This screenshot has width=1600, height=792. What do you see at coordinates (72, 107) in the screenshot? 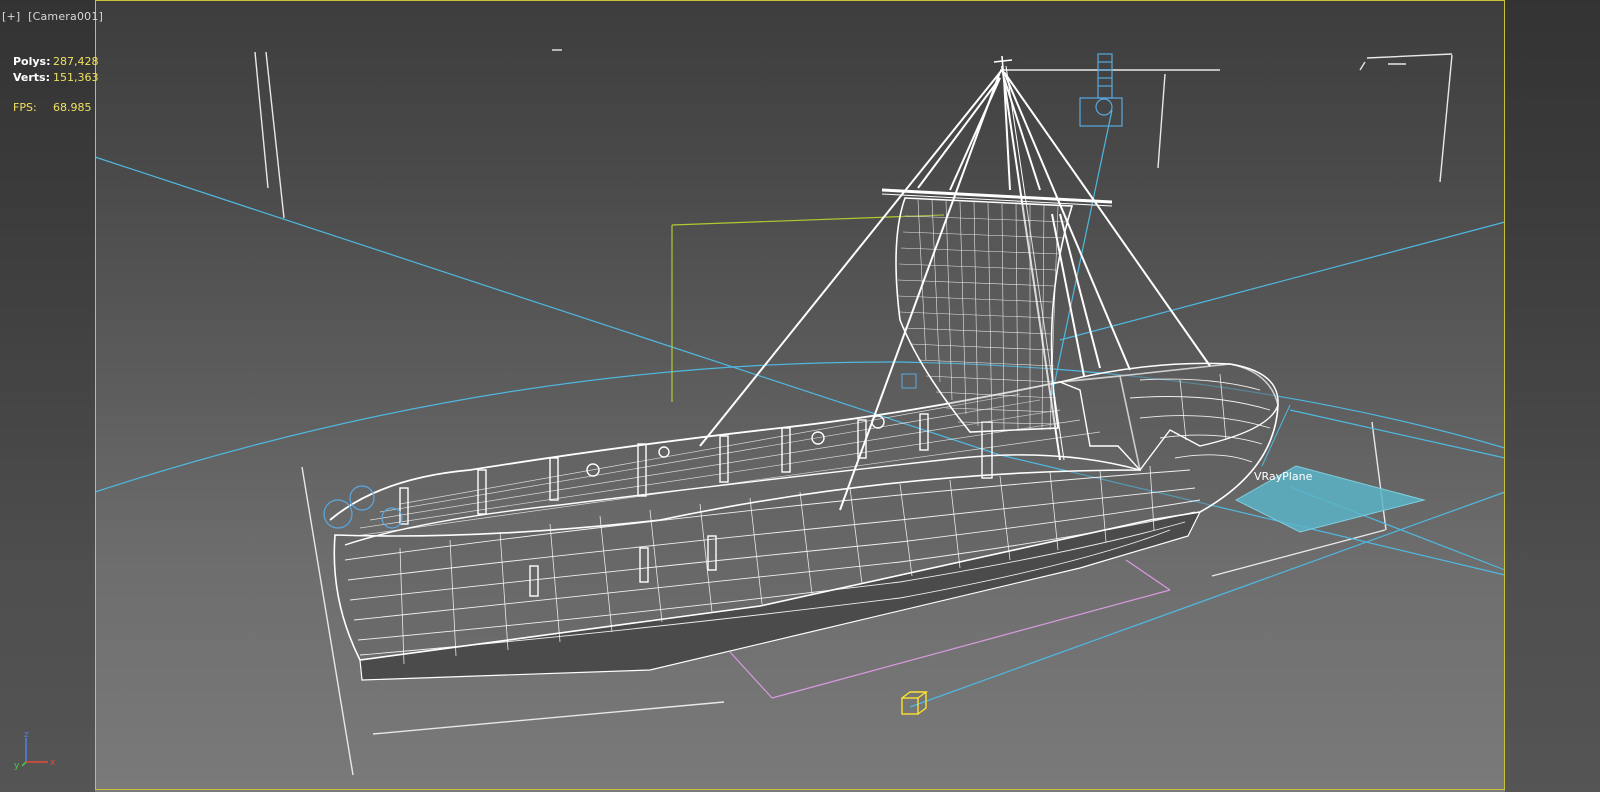
I see `fps-value: 68.985` at bounding box center [72, 107].